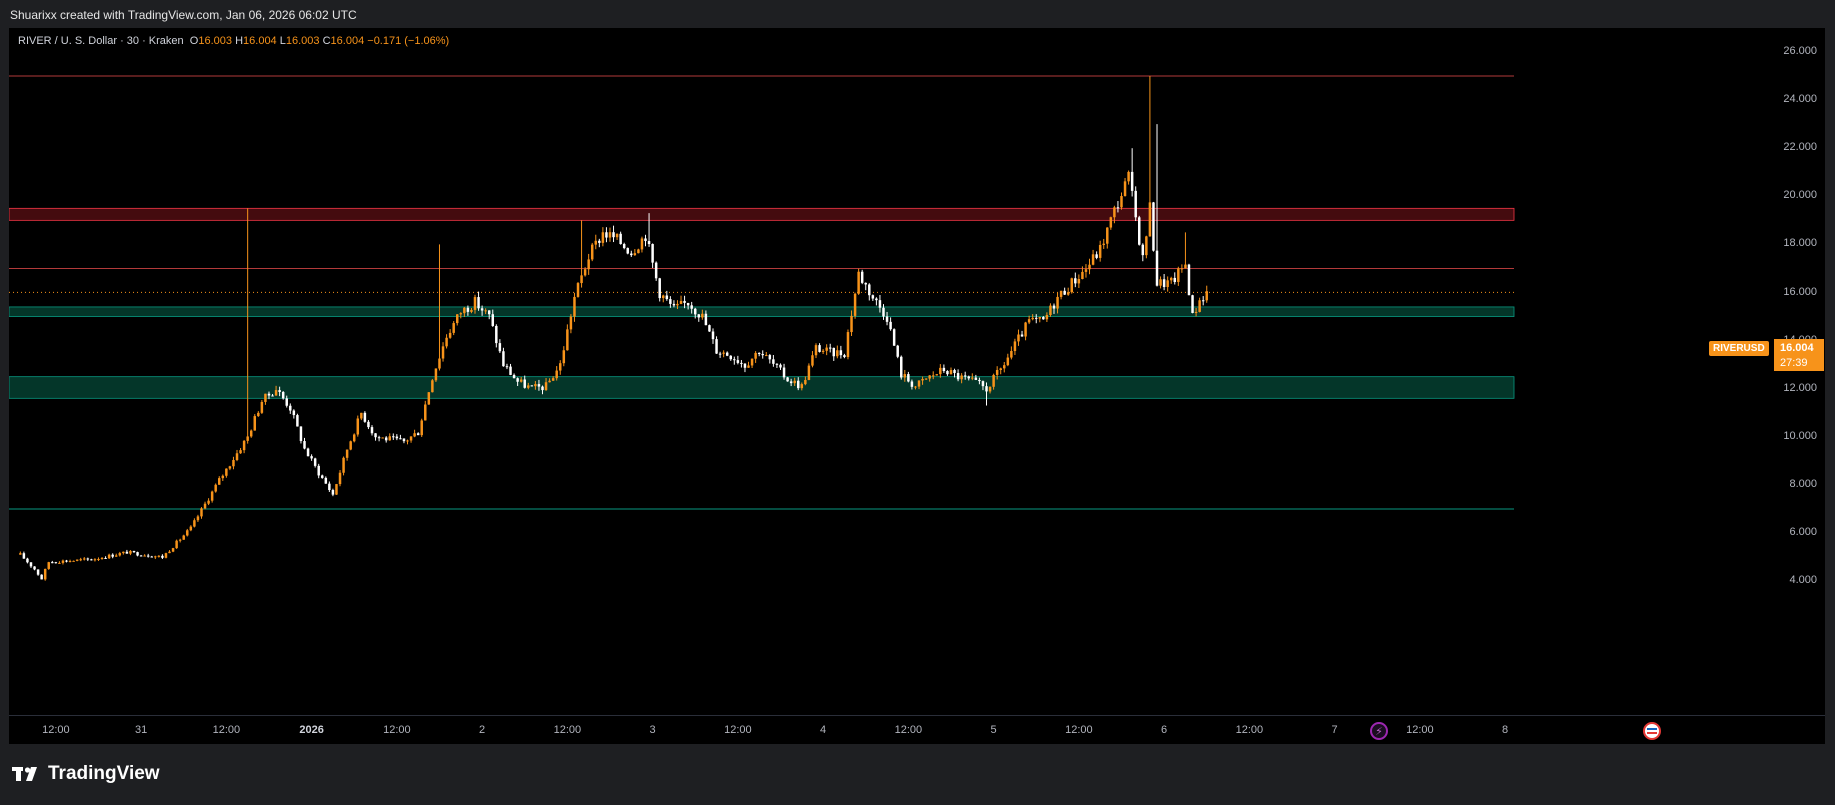  What do you see at coordinates (1079, 730) in the screenshot?
I see `time-tick-label: 12:00` at bounding box center [1079, 730].